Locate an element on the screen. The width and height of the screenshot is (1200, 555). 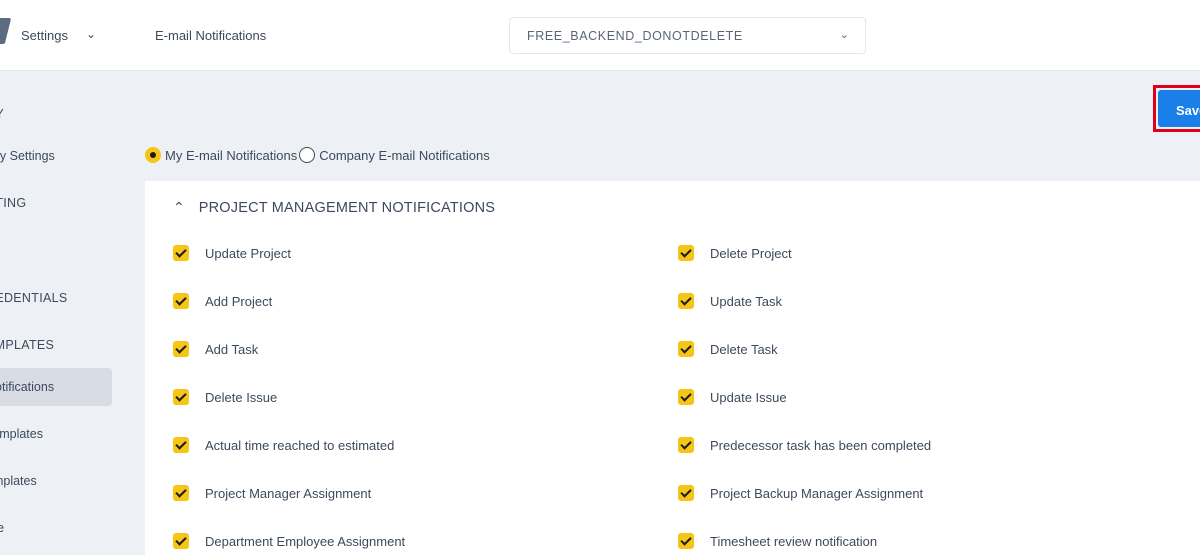
notification-label: Update Issue is located at coordinates (748, 397).